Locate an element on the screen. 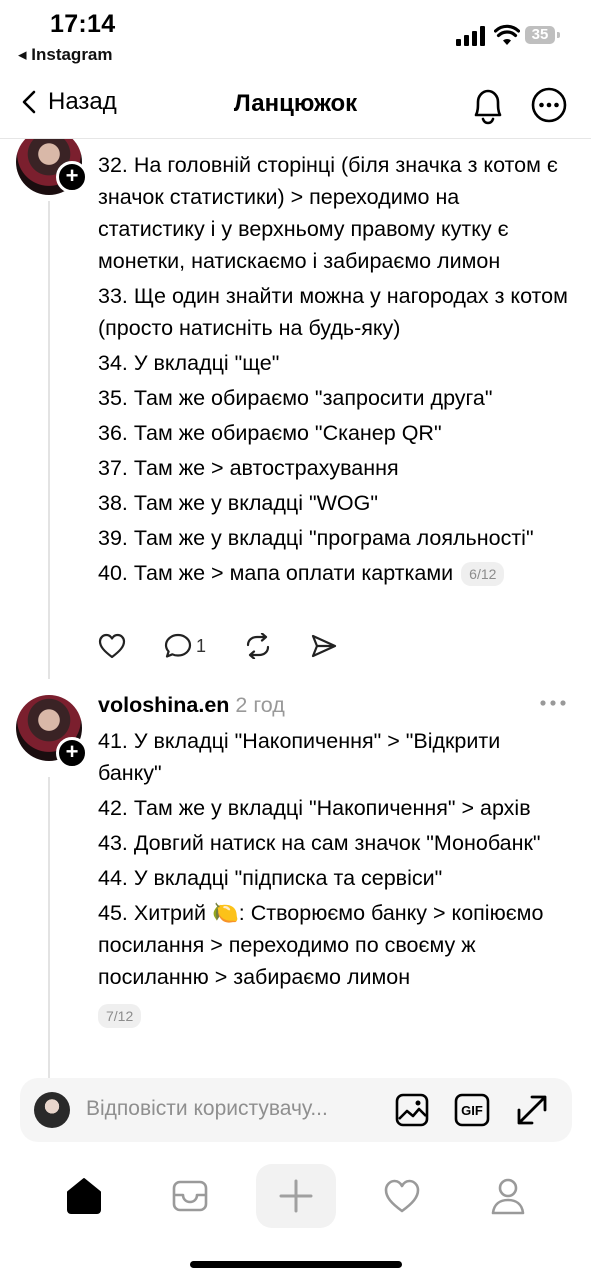 The image size is (591, 1280). comment-icon is located at coordinates (178, 645).